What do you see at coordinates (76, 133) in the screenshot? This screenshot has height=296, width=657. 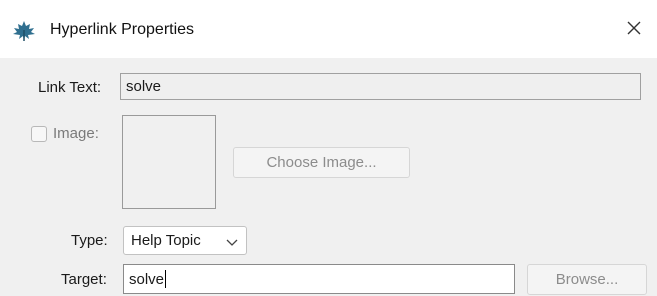 I see `image-checkbox-label: Image:` at bounding box center [76, 133].